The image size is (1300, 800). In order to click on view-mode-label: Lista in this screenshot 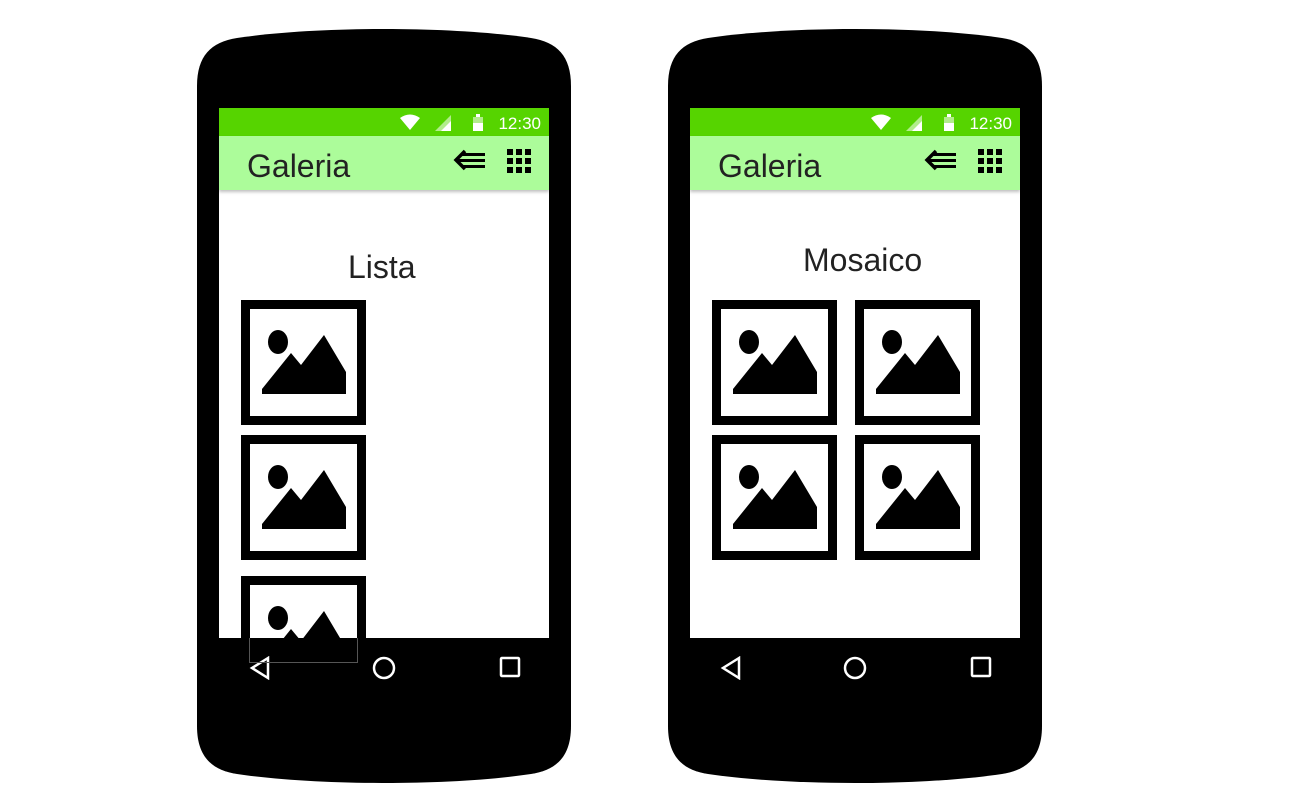, I will do `click(382, 267)`.